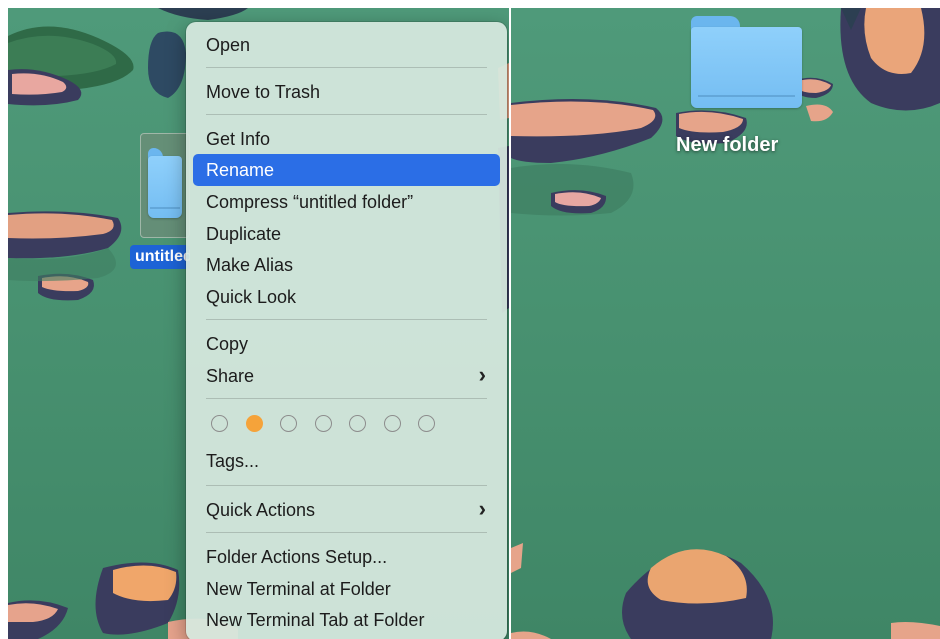 This screenshot has width=940, height=639. Describe the element at coordinates (346, 202) in the screenshot. I see `menu-item-compress: Compress “untitled folder”` at that location.